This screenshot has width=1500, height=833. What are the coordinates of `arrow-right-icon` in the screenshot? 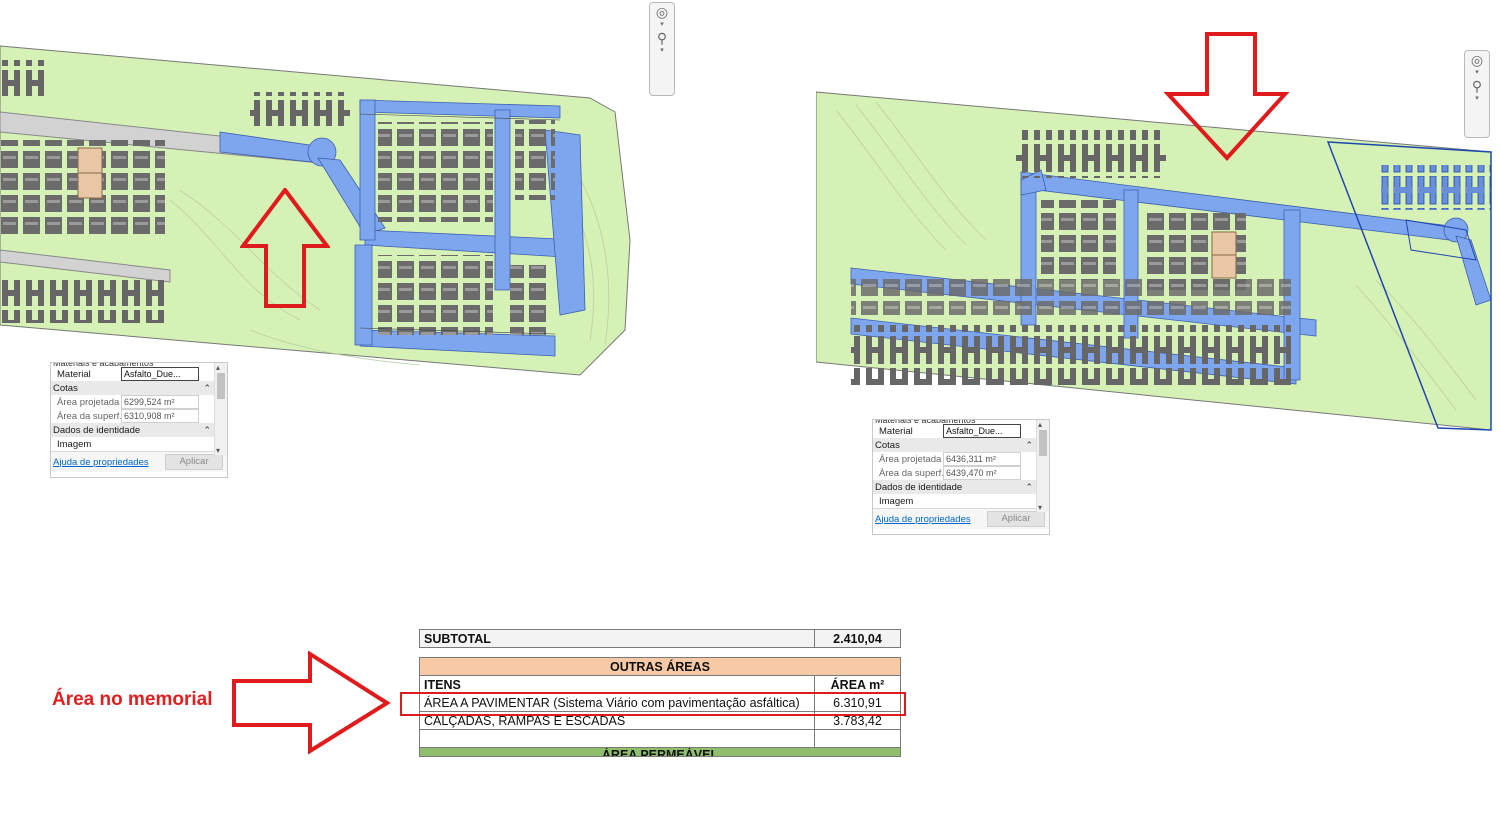 It's located at (311, 703).